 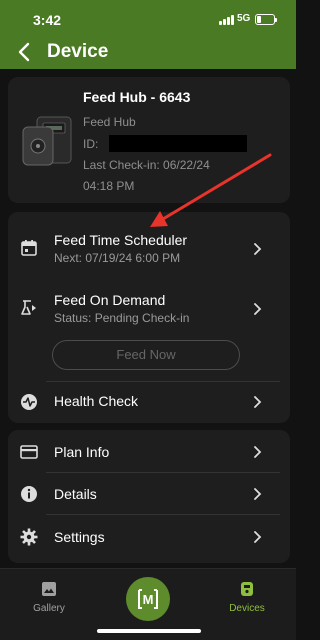 I want to click on network-type: 5G, so click(x=244, y=18).